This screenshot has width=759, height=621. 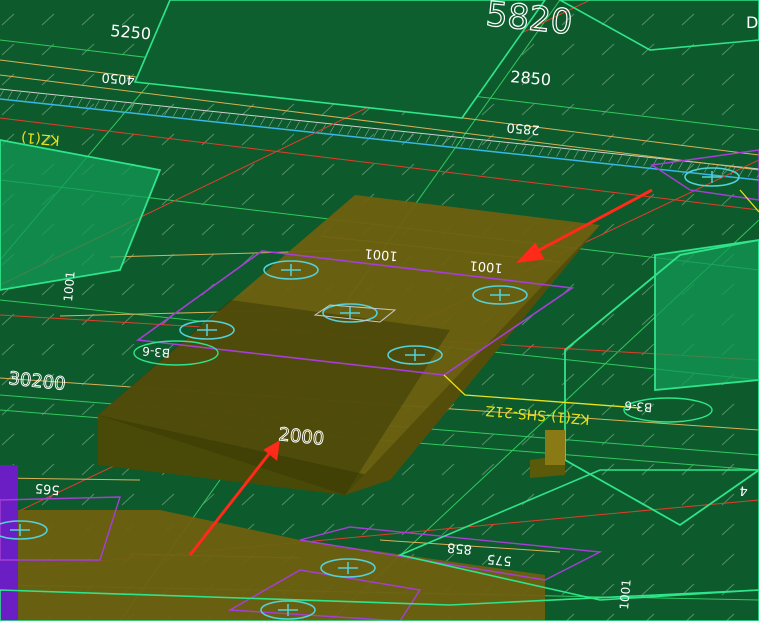 I want to click on dim-2850-mirror: 2850, so click(x=523, y=128).